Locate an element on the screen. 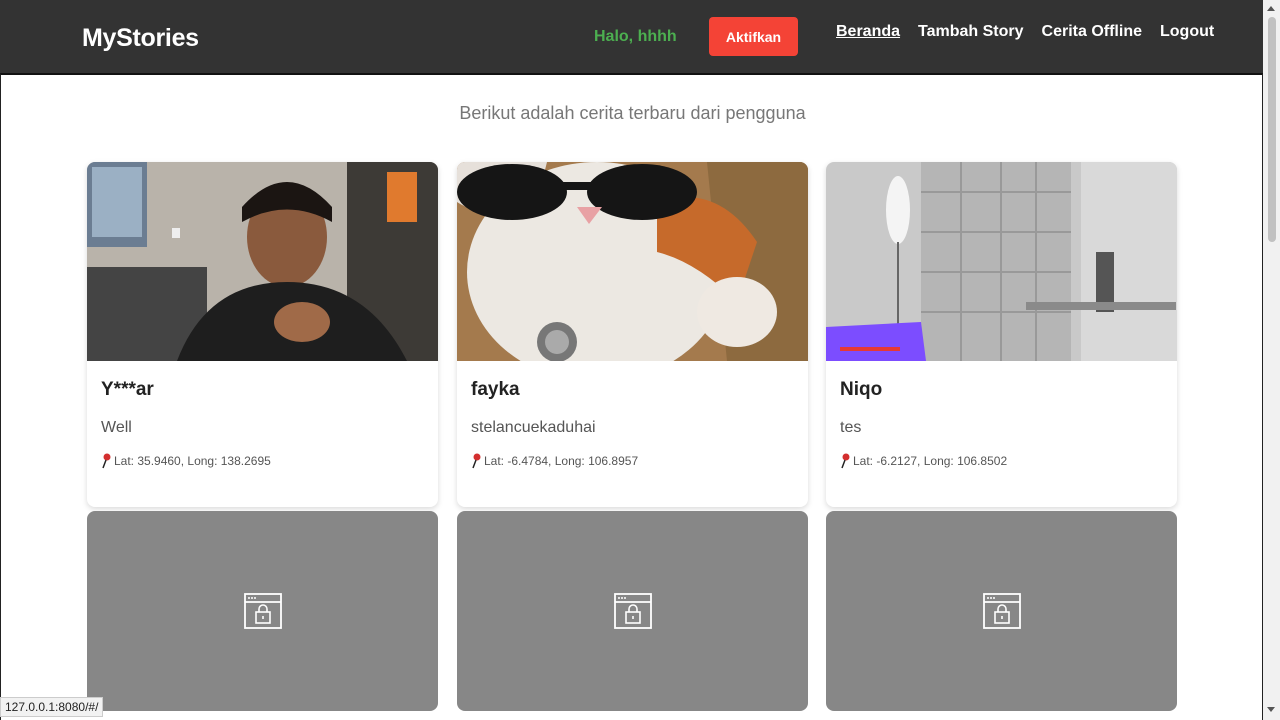 This screenshot has width=1280, height=720. story-description: Well is located at coordinates (116, 427).